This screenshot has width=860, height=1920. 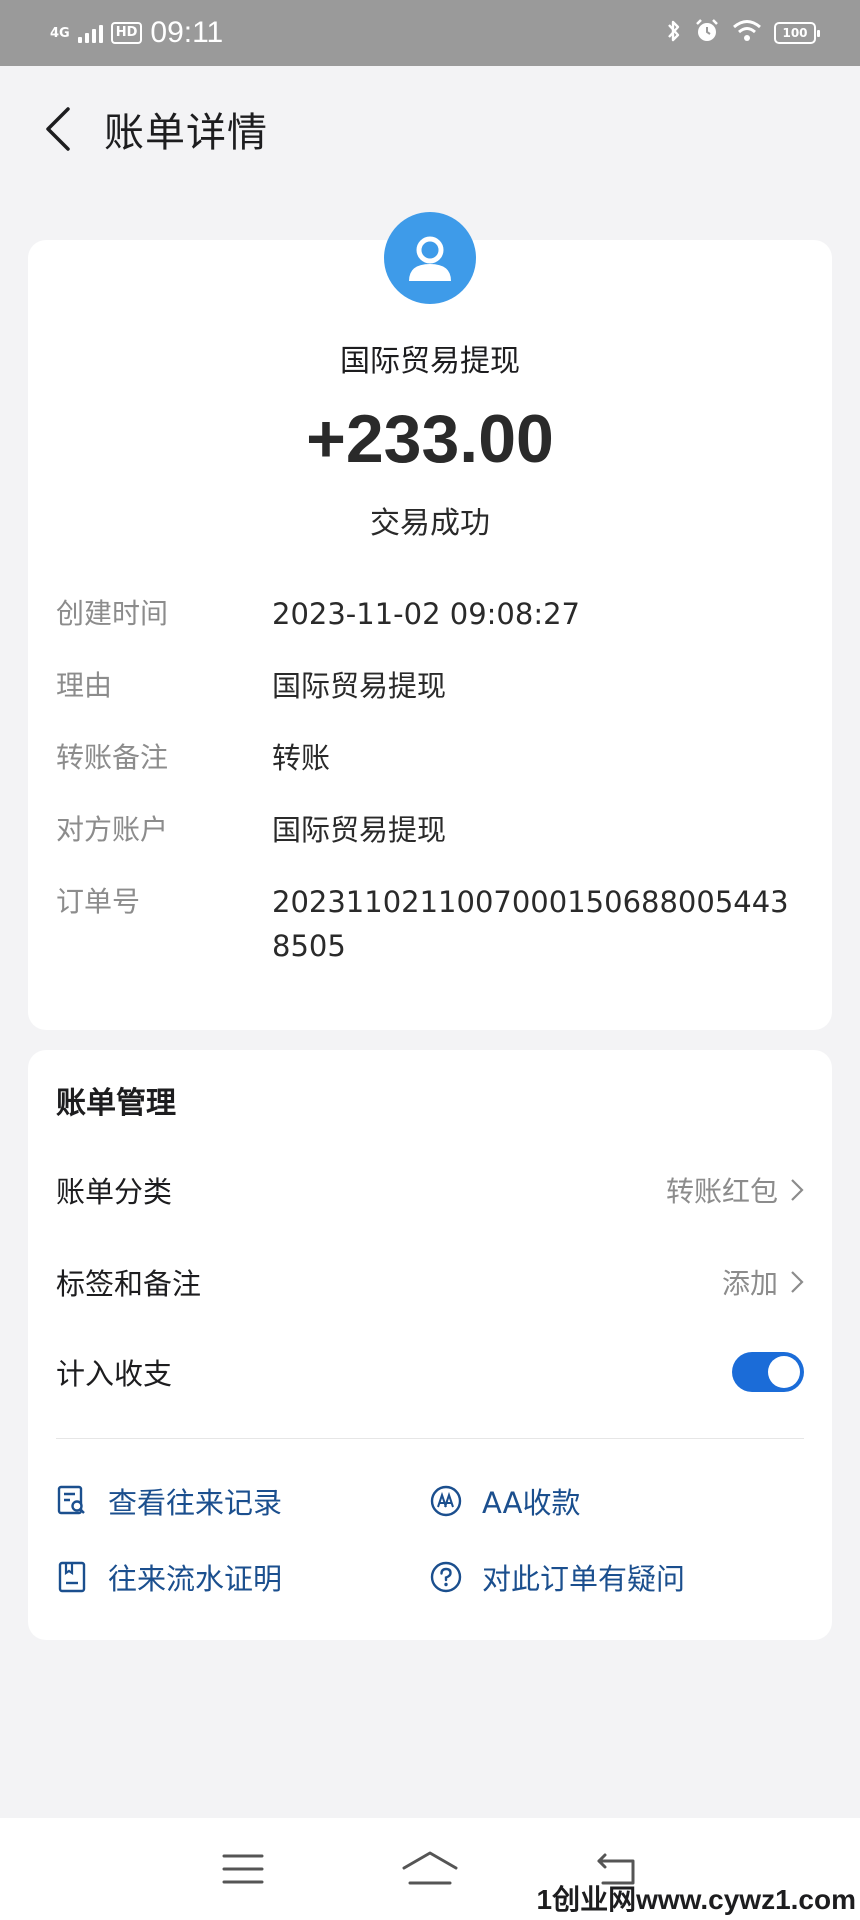 What do you see at coordinates (696, 1899) in the screenshot?
I see `watermark-text: 1创业网www.cywz1.com` at bounding box center [696, 1899].